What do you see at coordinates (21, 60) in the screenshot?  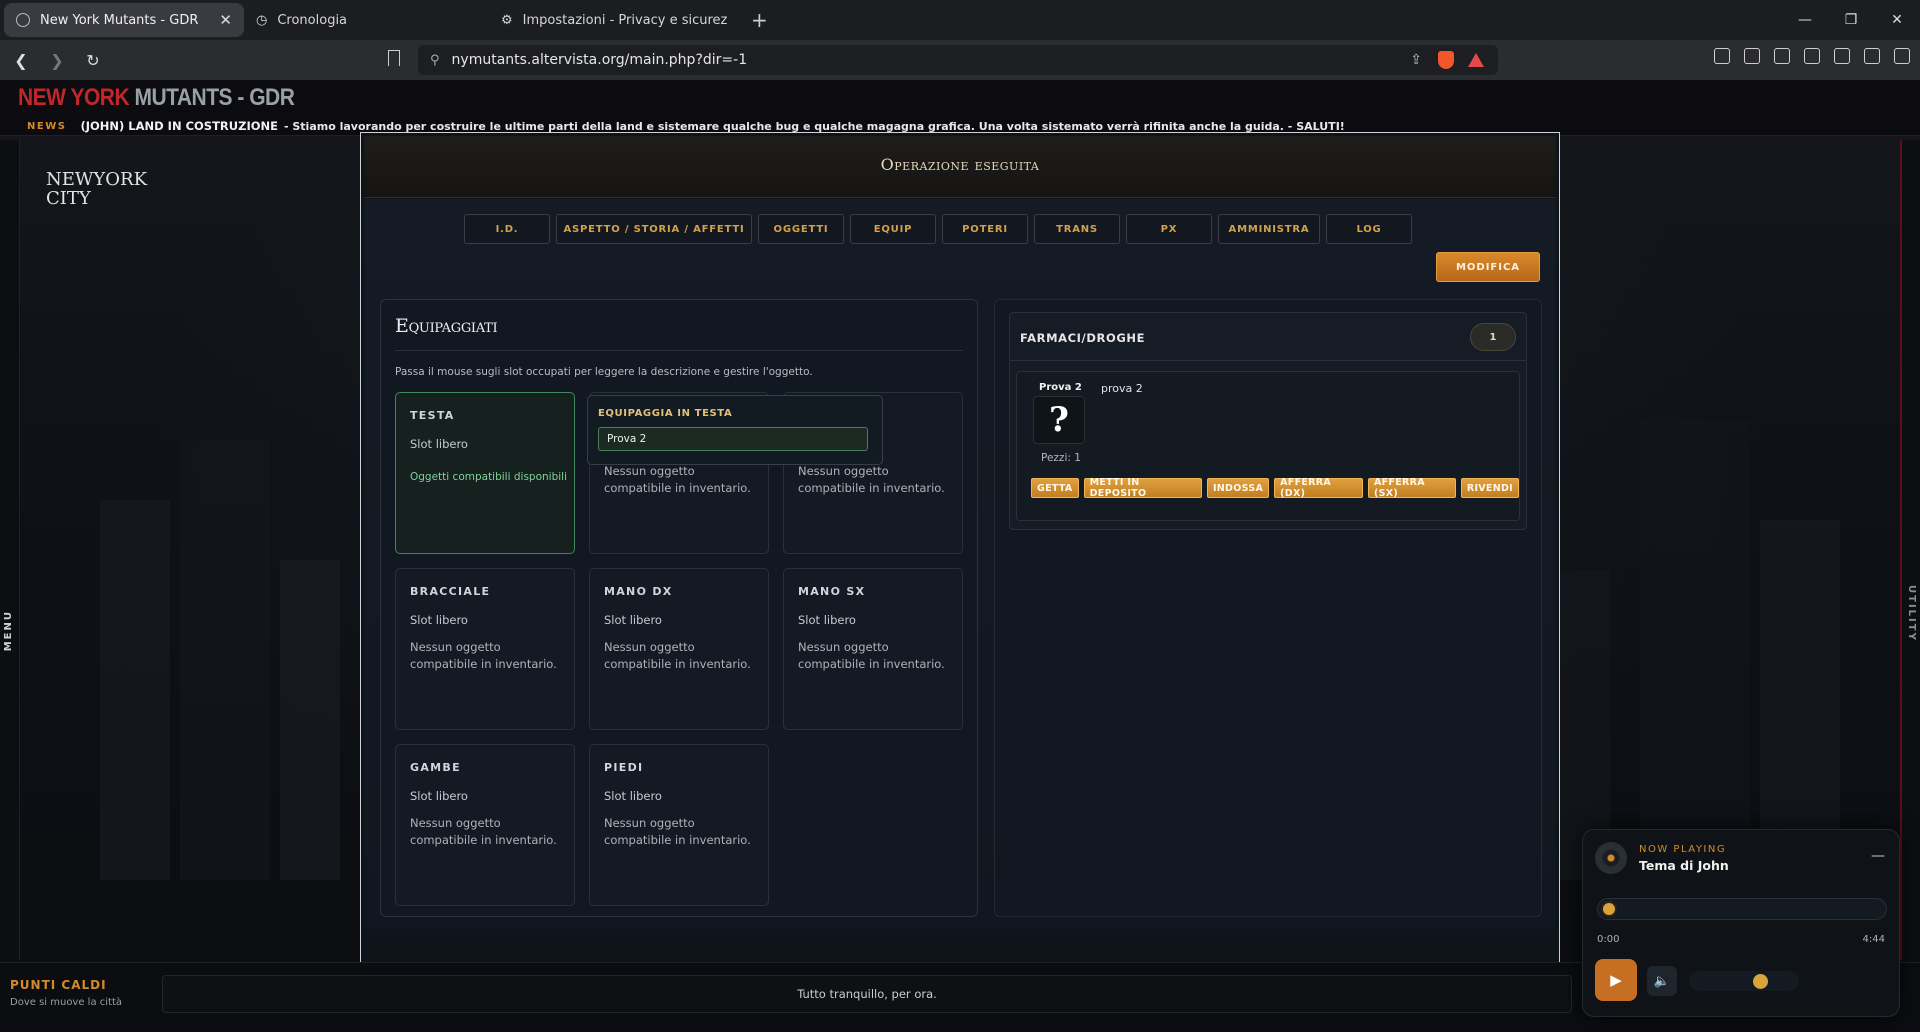 I see `back-icon: ❮` at bounding box center [21, 60].